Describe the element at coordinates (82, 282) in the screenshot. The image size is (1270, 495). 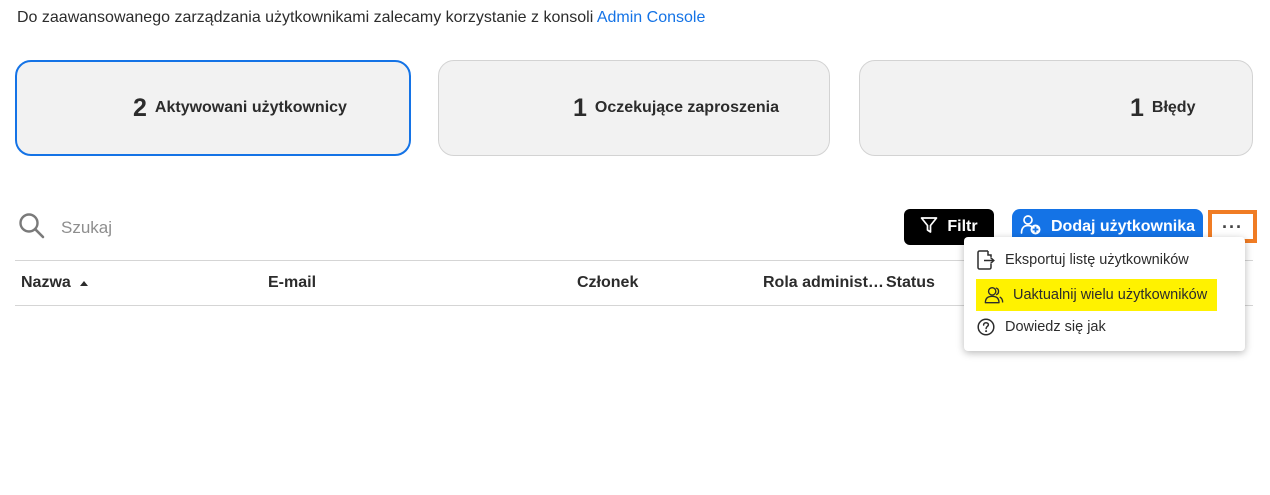
I see `sort-ascending-icon` at that location.